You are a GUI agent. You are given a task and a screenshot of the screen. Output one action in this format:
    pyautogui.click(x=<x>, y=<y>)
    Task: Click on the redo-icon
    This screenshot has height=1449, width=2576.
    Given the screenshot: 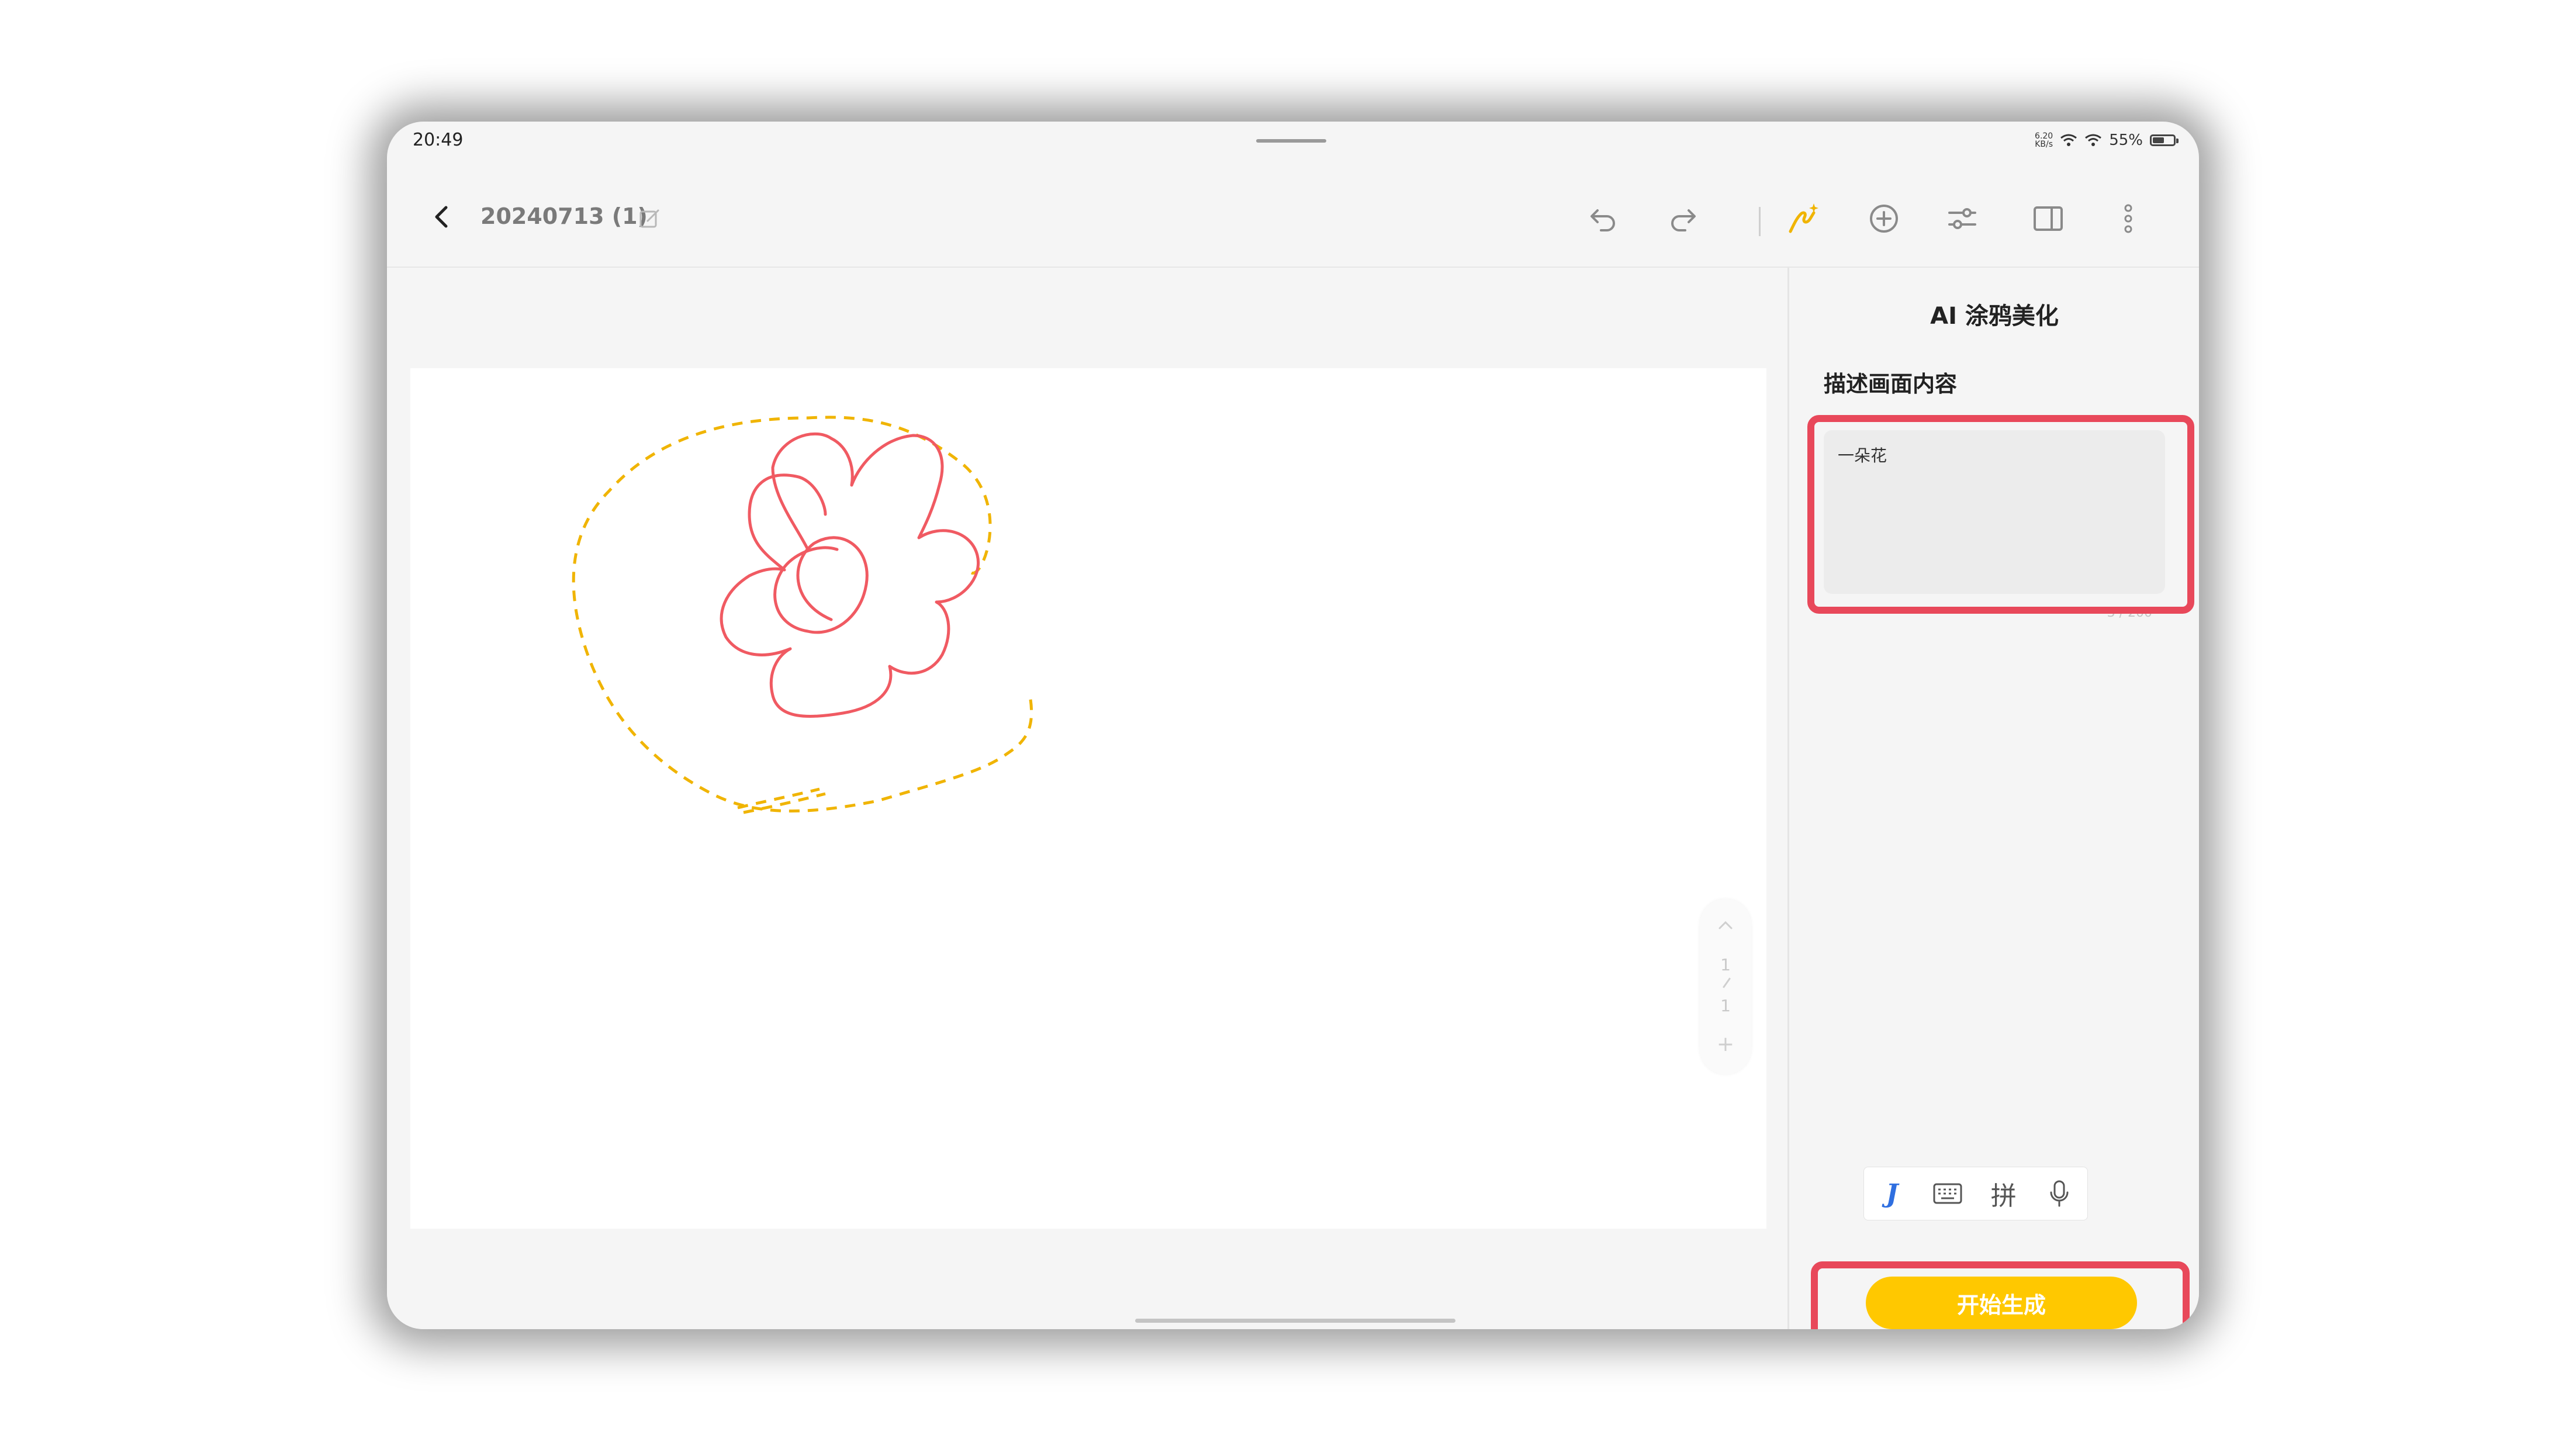 What is the action you would take?
    pyautogui.click(x=1684, y=220)
    